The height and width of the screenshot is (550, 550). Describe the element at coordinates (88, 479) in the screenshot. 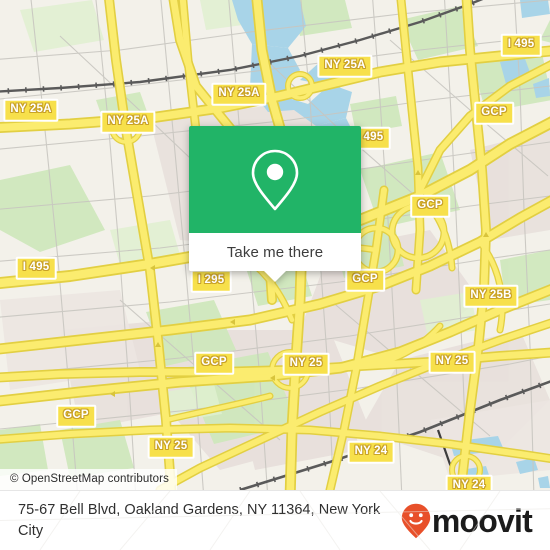

I see `osm-attribution: © OpenStreetMap contributors` at that location.